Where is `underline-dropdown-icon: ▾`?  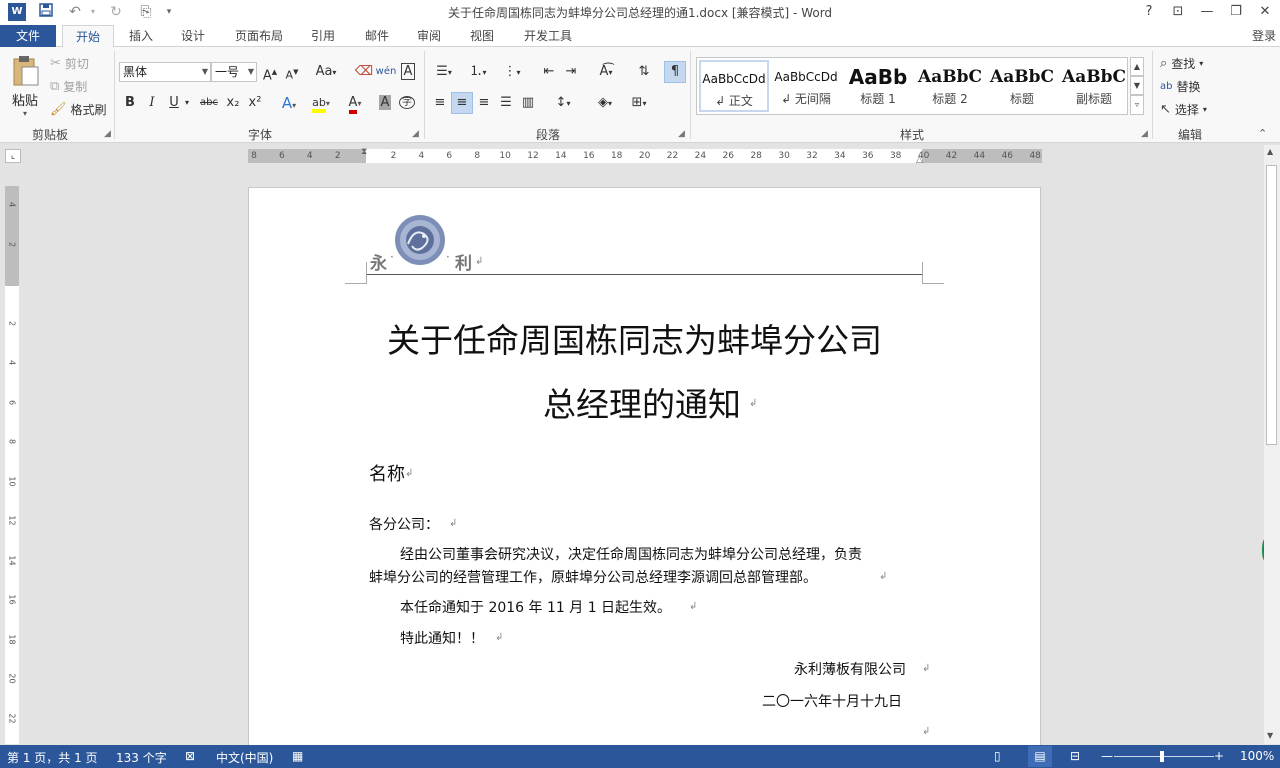
underline-dropdown-icon: ▾ is located at coordinates (187, 103).